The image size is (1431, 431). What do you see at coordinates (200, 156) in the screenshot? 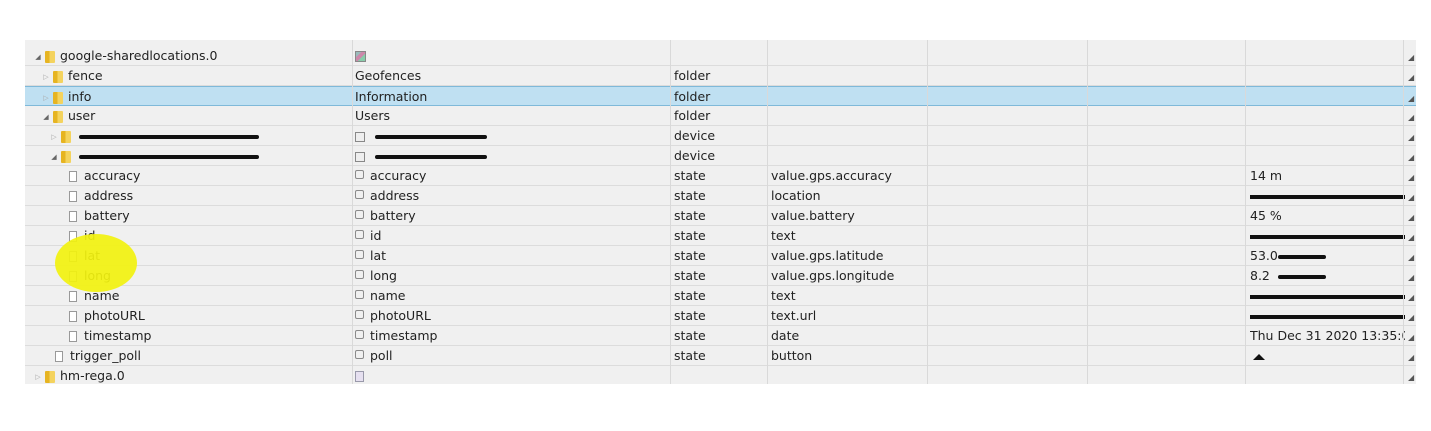
I see `tree-name-cell: ◢` at bounding box center [200, 156].